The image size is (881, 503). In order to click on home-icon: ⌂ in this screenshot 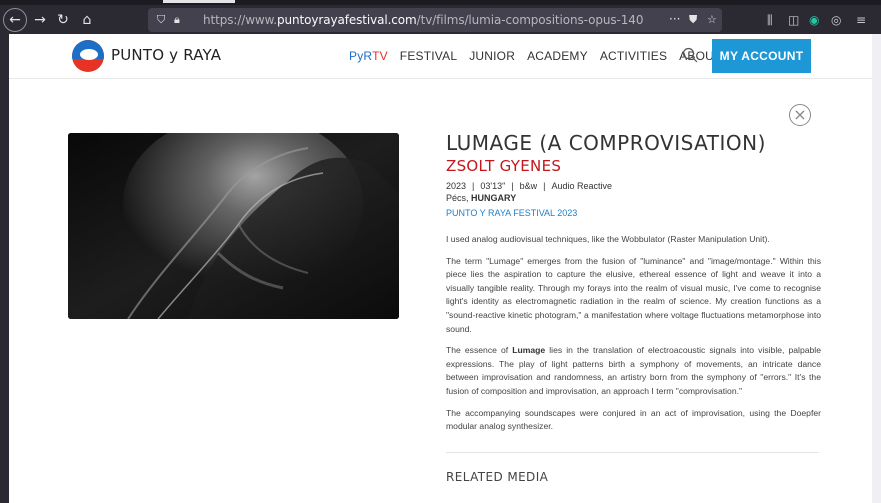, I will do `click(87, 20)`.